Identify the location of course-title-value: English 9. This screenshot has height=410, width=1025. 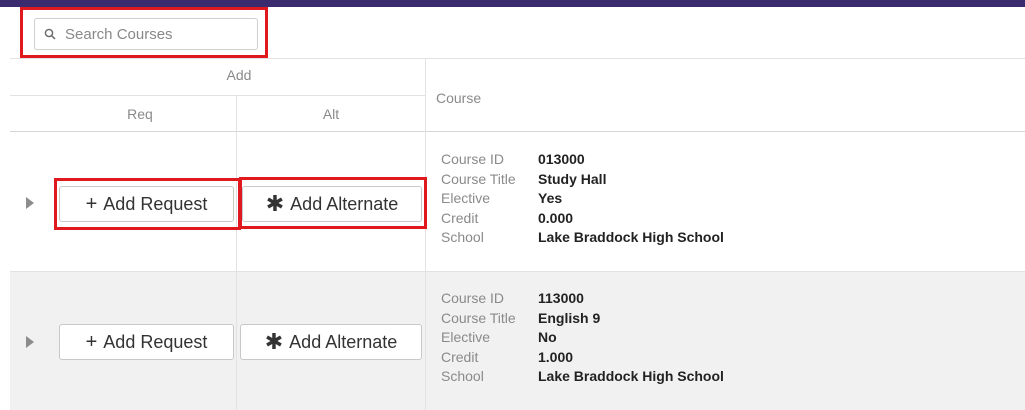
(569, 317).